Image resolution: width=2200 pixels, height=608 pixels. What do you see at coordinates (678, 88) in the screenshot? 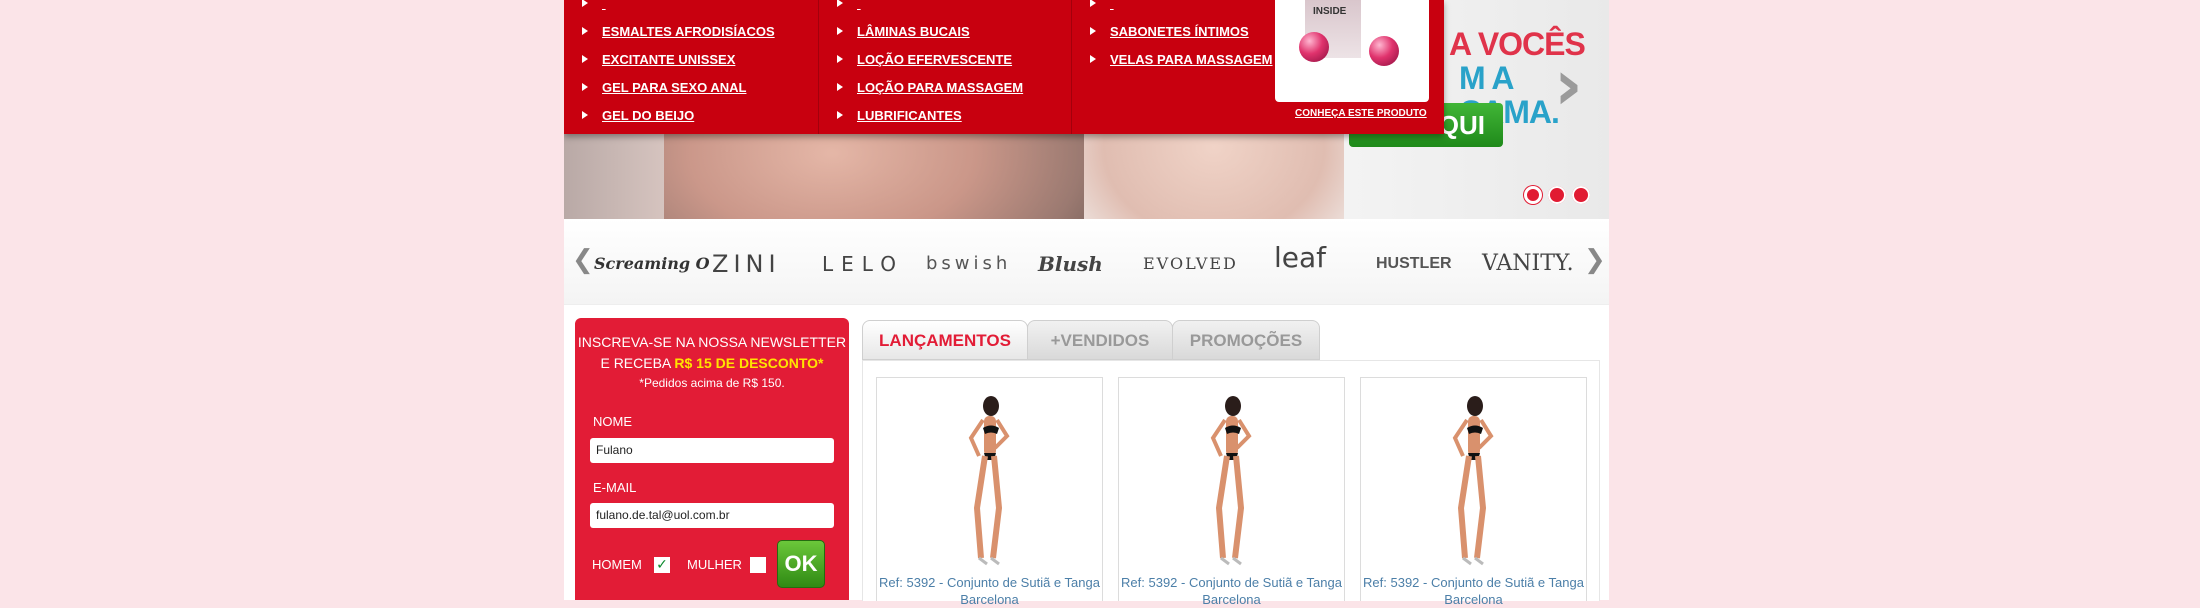
I see `menu-item: GEL PARA SEXO ANAL` at bounding box center [678, 88].